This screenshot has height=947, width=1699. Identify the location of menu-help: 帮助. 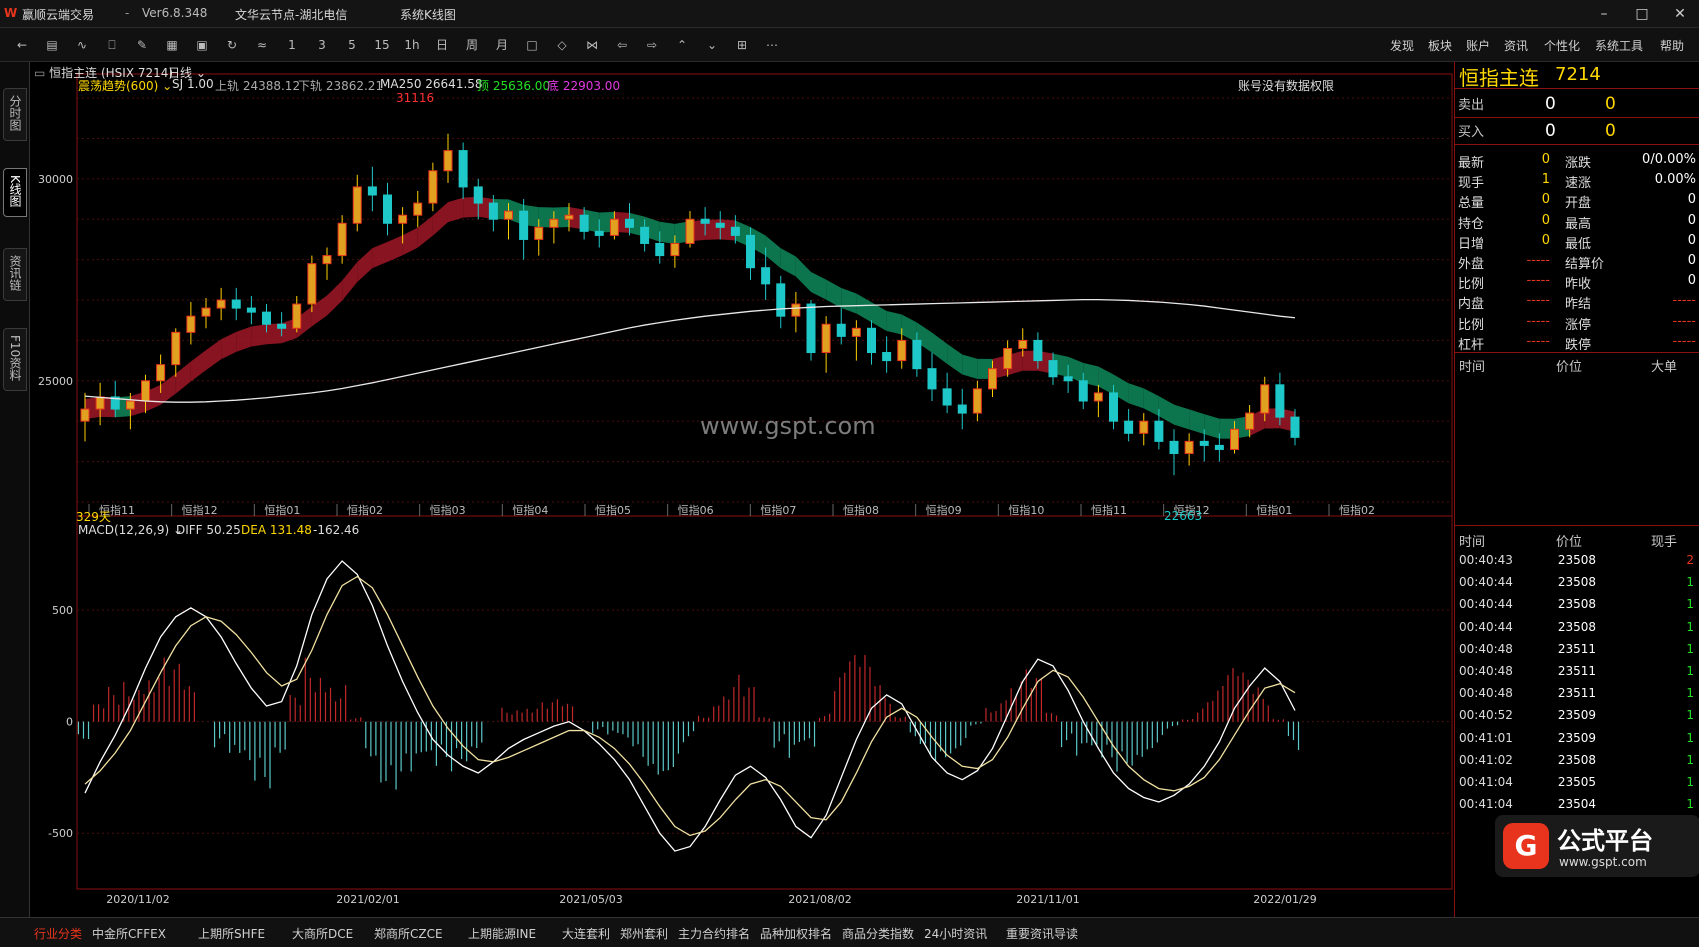
(1672, 45).